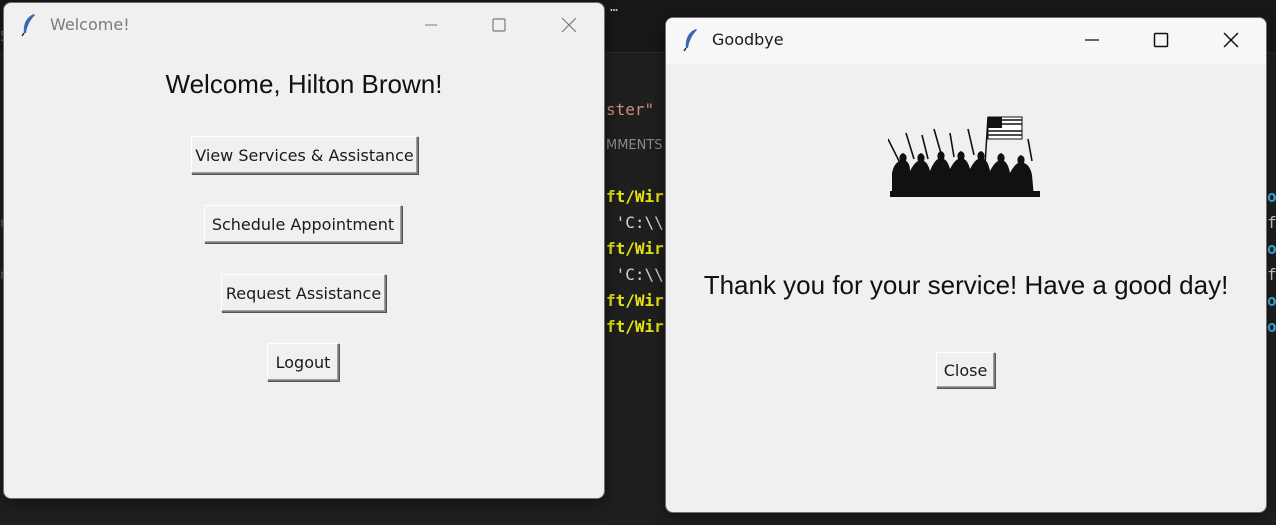  What do you see at coordinates (303, 224) in the screenshot?
I see `schedule-appointment-button: Schedule Appointment` at bounding box center [303, 224].